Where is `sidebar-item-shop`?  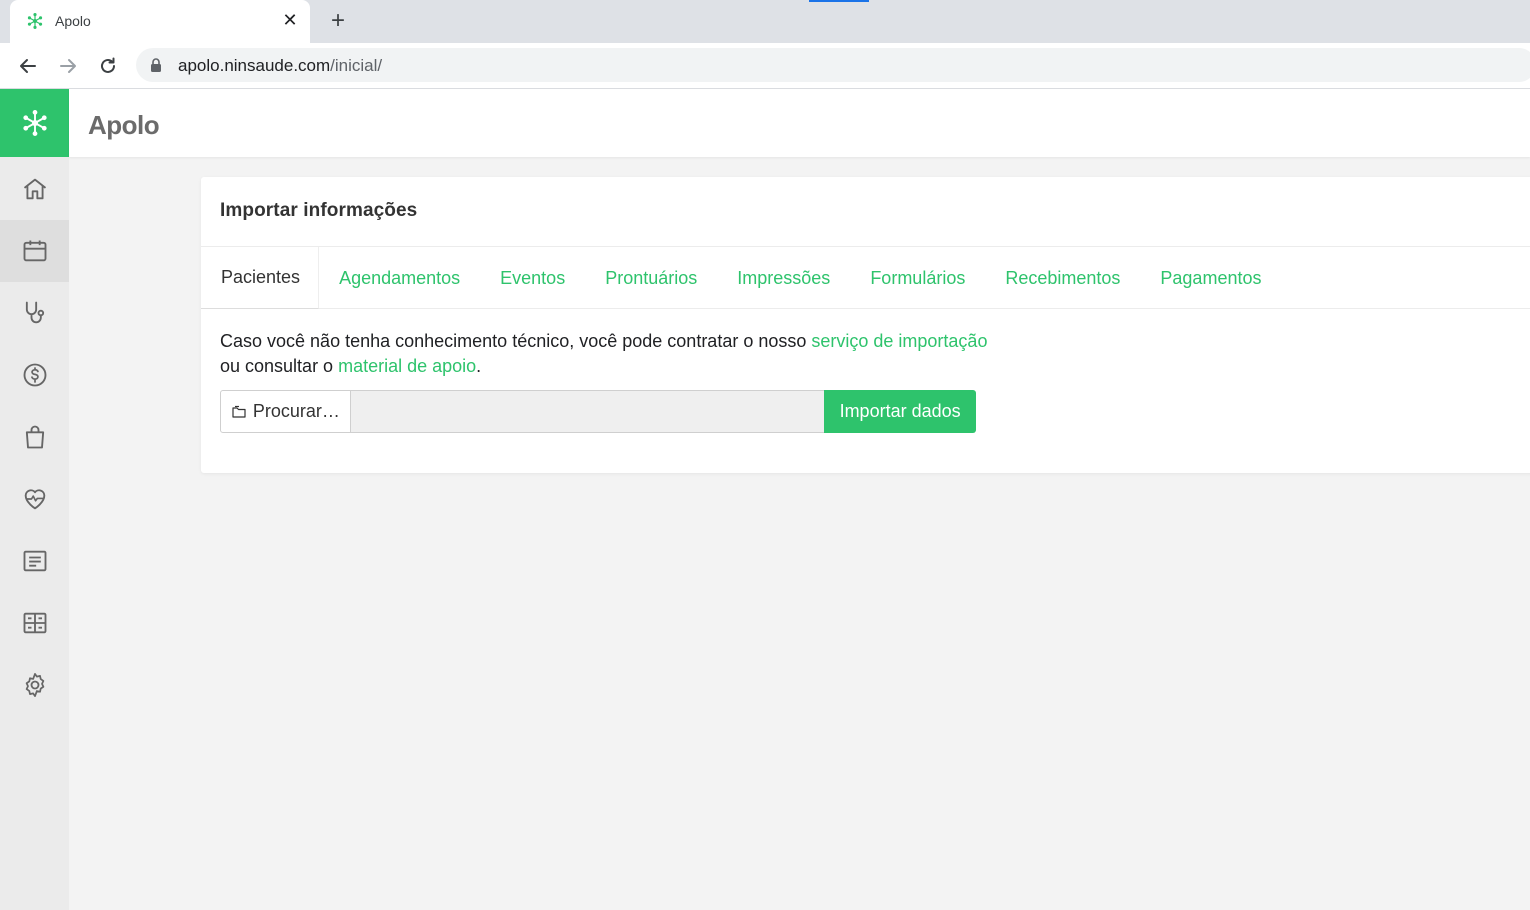 sidebar-item-shop is located at coordinates (34, 437).